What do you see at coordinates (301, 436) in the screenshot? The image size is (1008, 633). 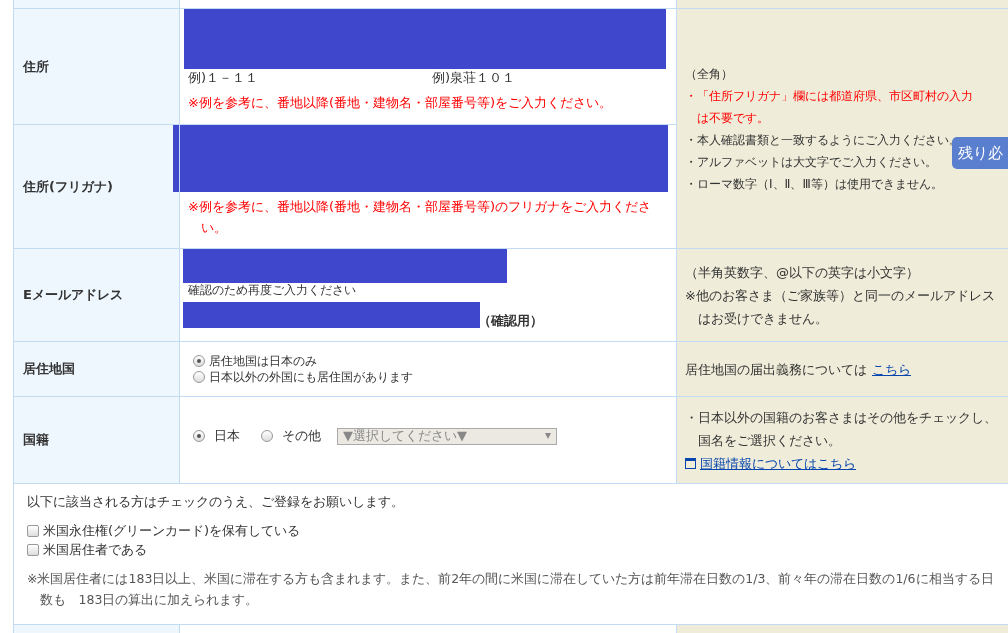 I see `option-label: その他` at bounding box center [301, 436].